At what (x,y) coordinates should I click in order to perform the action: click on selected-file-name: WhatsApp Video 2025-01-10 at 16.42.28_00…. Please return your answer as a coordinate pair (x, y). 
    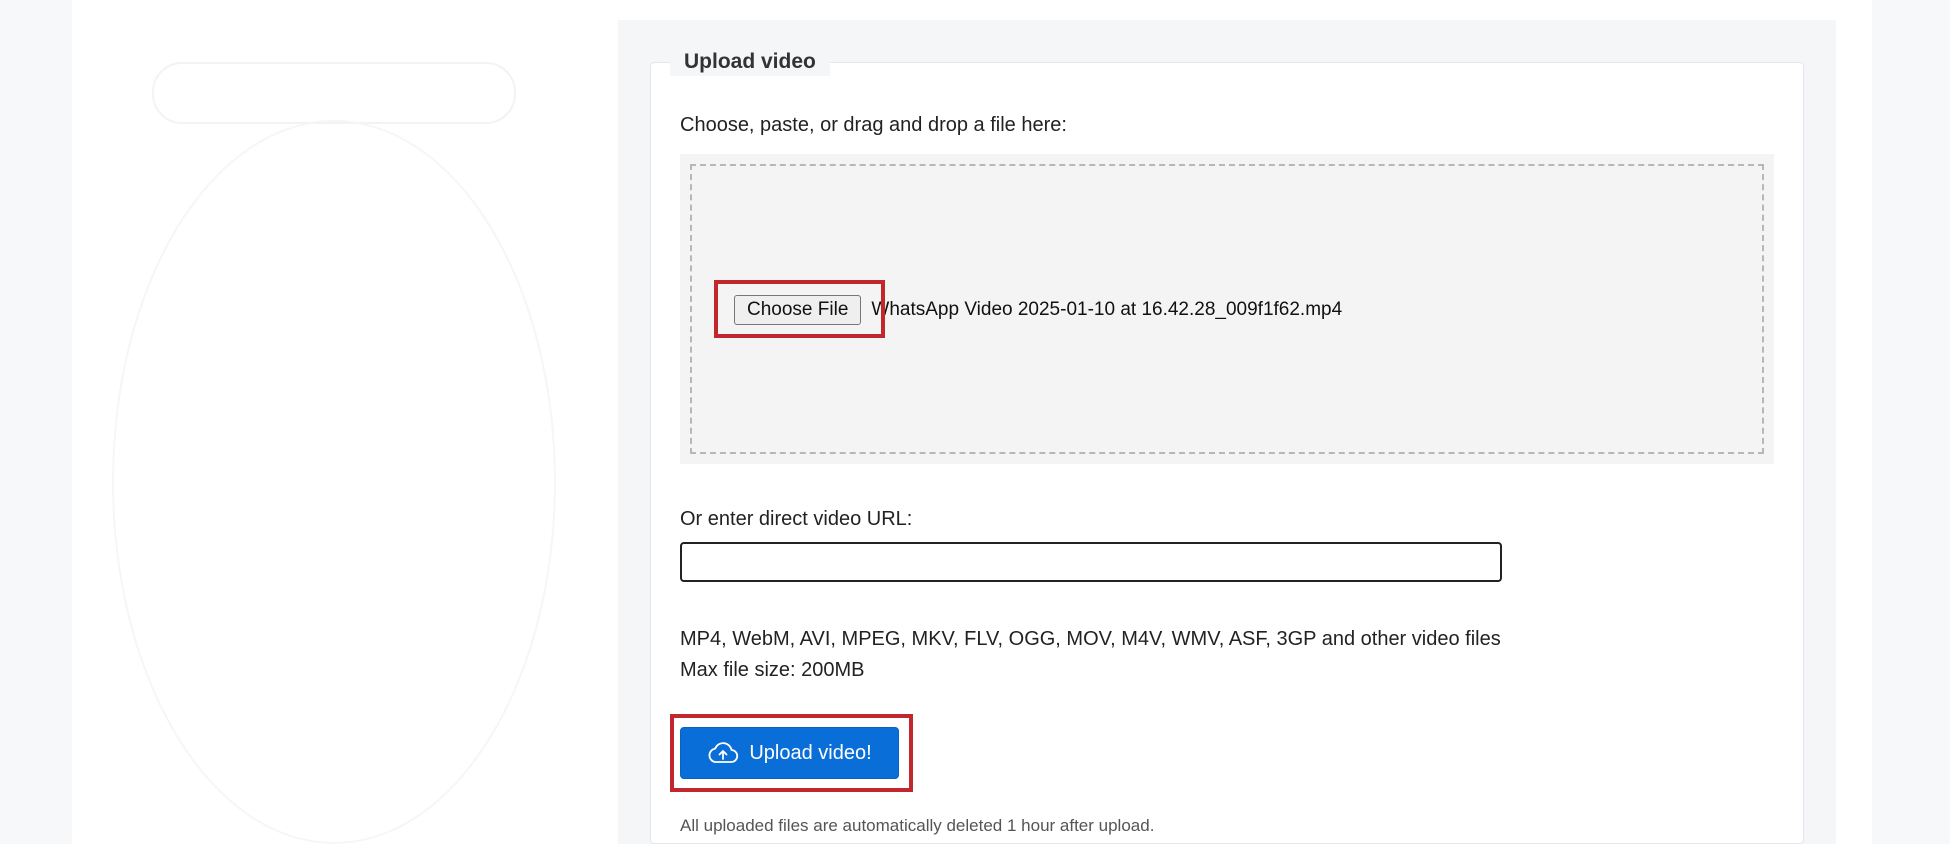
    Looking at the image, I should click on (1107, 309).